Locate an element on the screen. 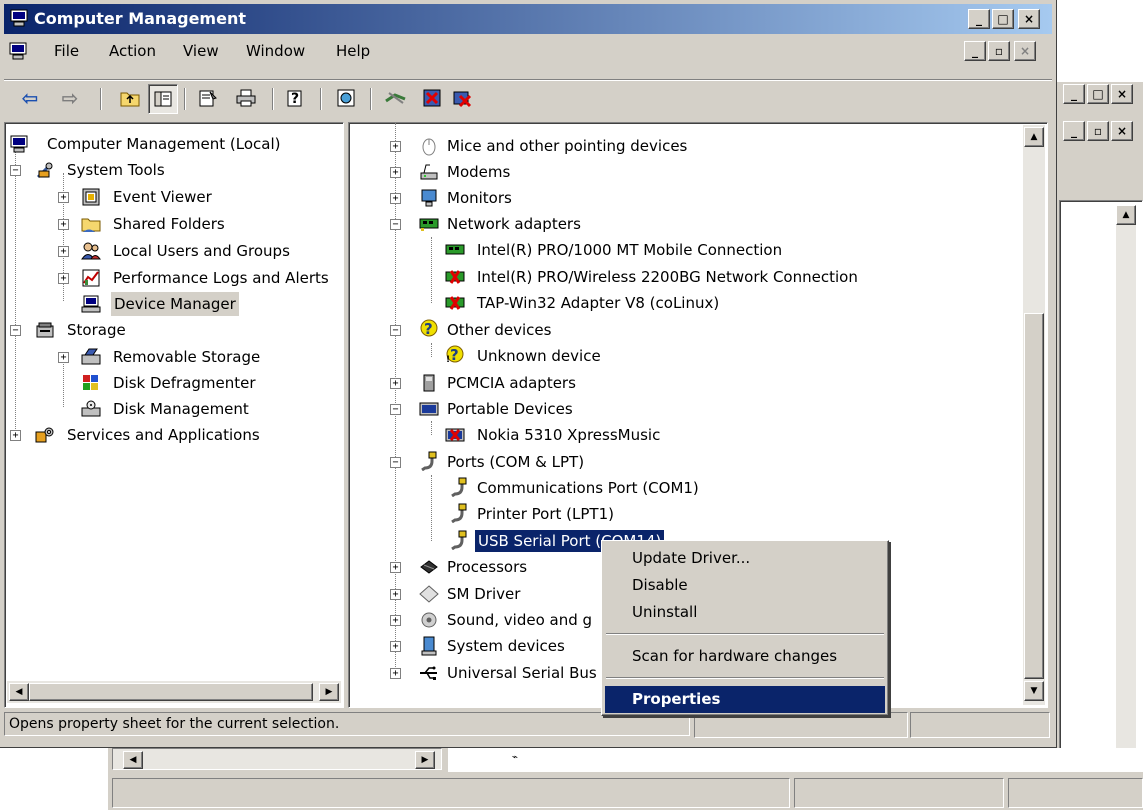 The height and width of the screenshot is (810, 1143). properties-icon is located at coordinates (208, 98).